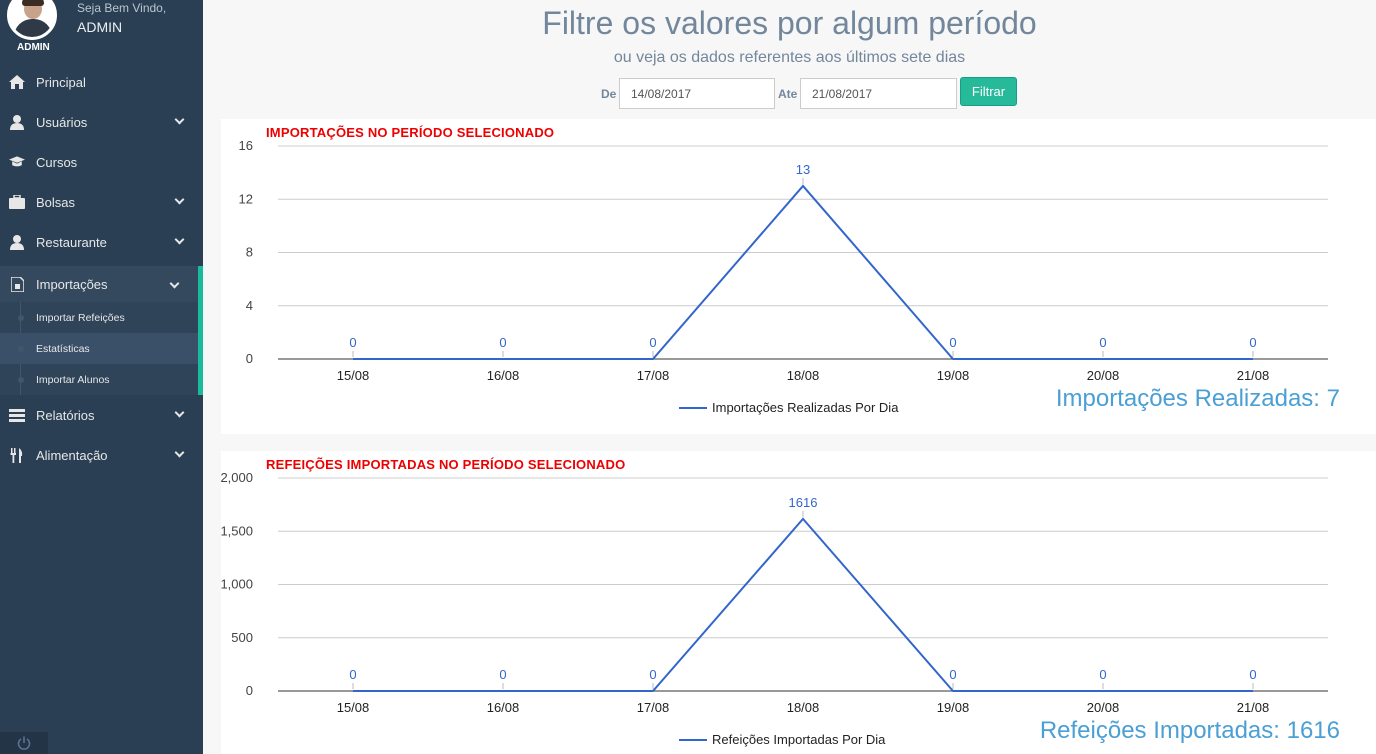  I want to click on sidebar-item-label: Bolsas, so click(56, 202).